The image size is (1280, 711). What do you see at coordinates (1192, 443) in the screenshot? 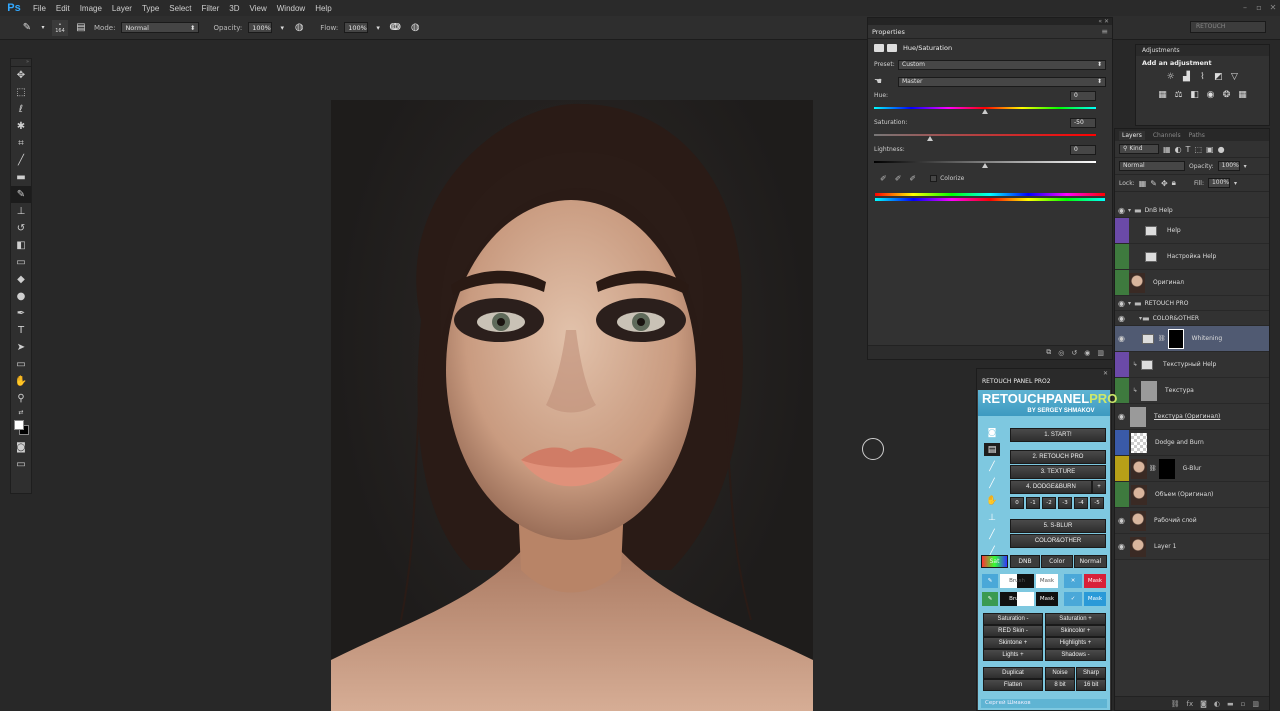
I see `layer-row: Dodge and Burn` at bounding box center [1192, 443].